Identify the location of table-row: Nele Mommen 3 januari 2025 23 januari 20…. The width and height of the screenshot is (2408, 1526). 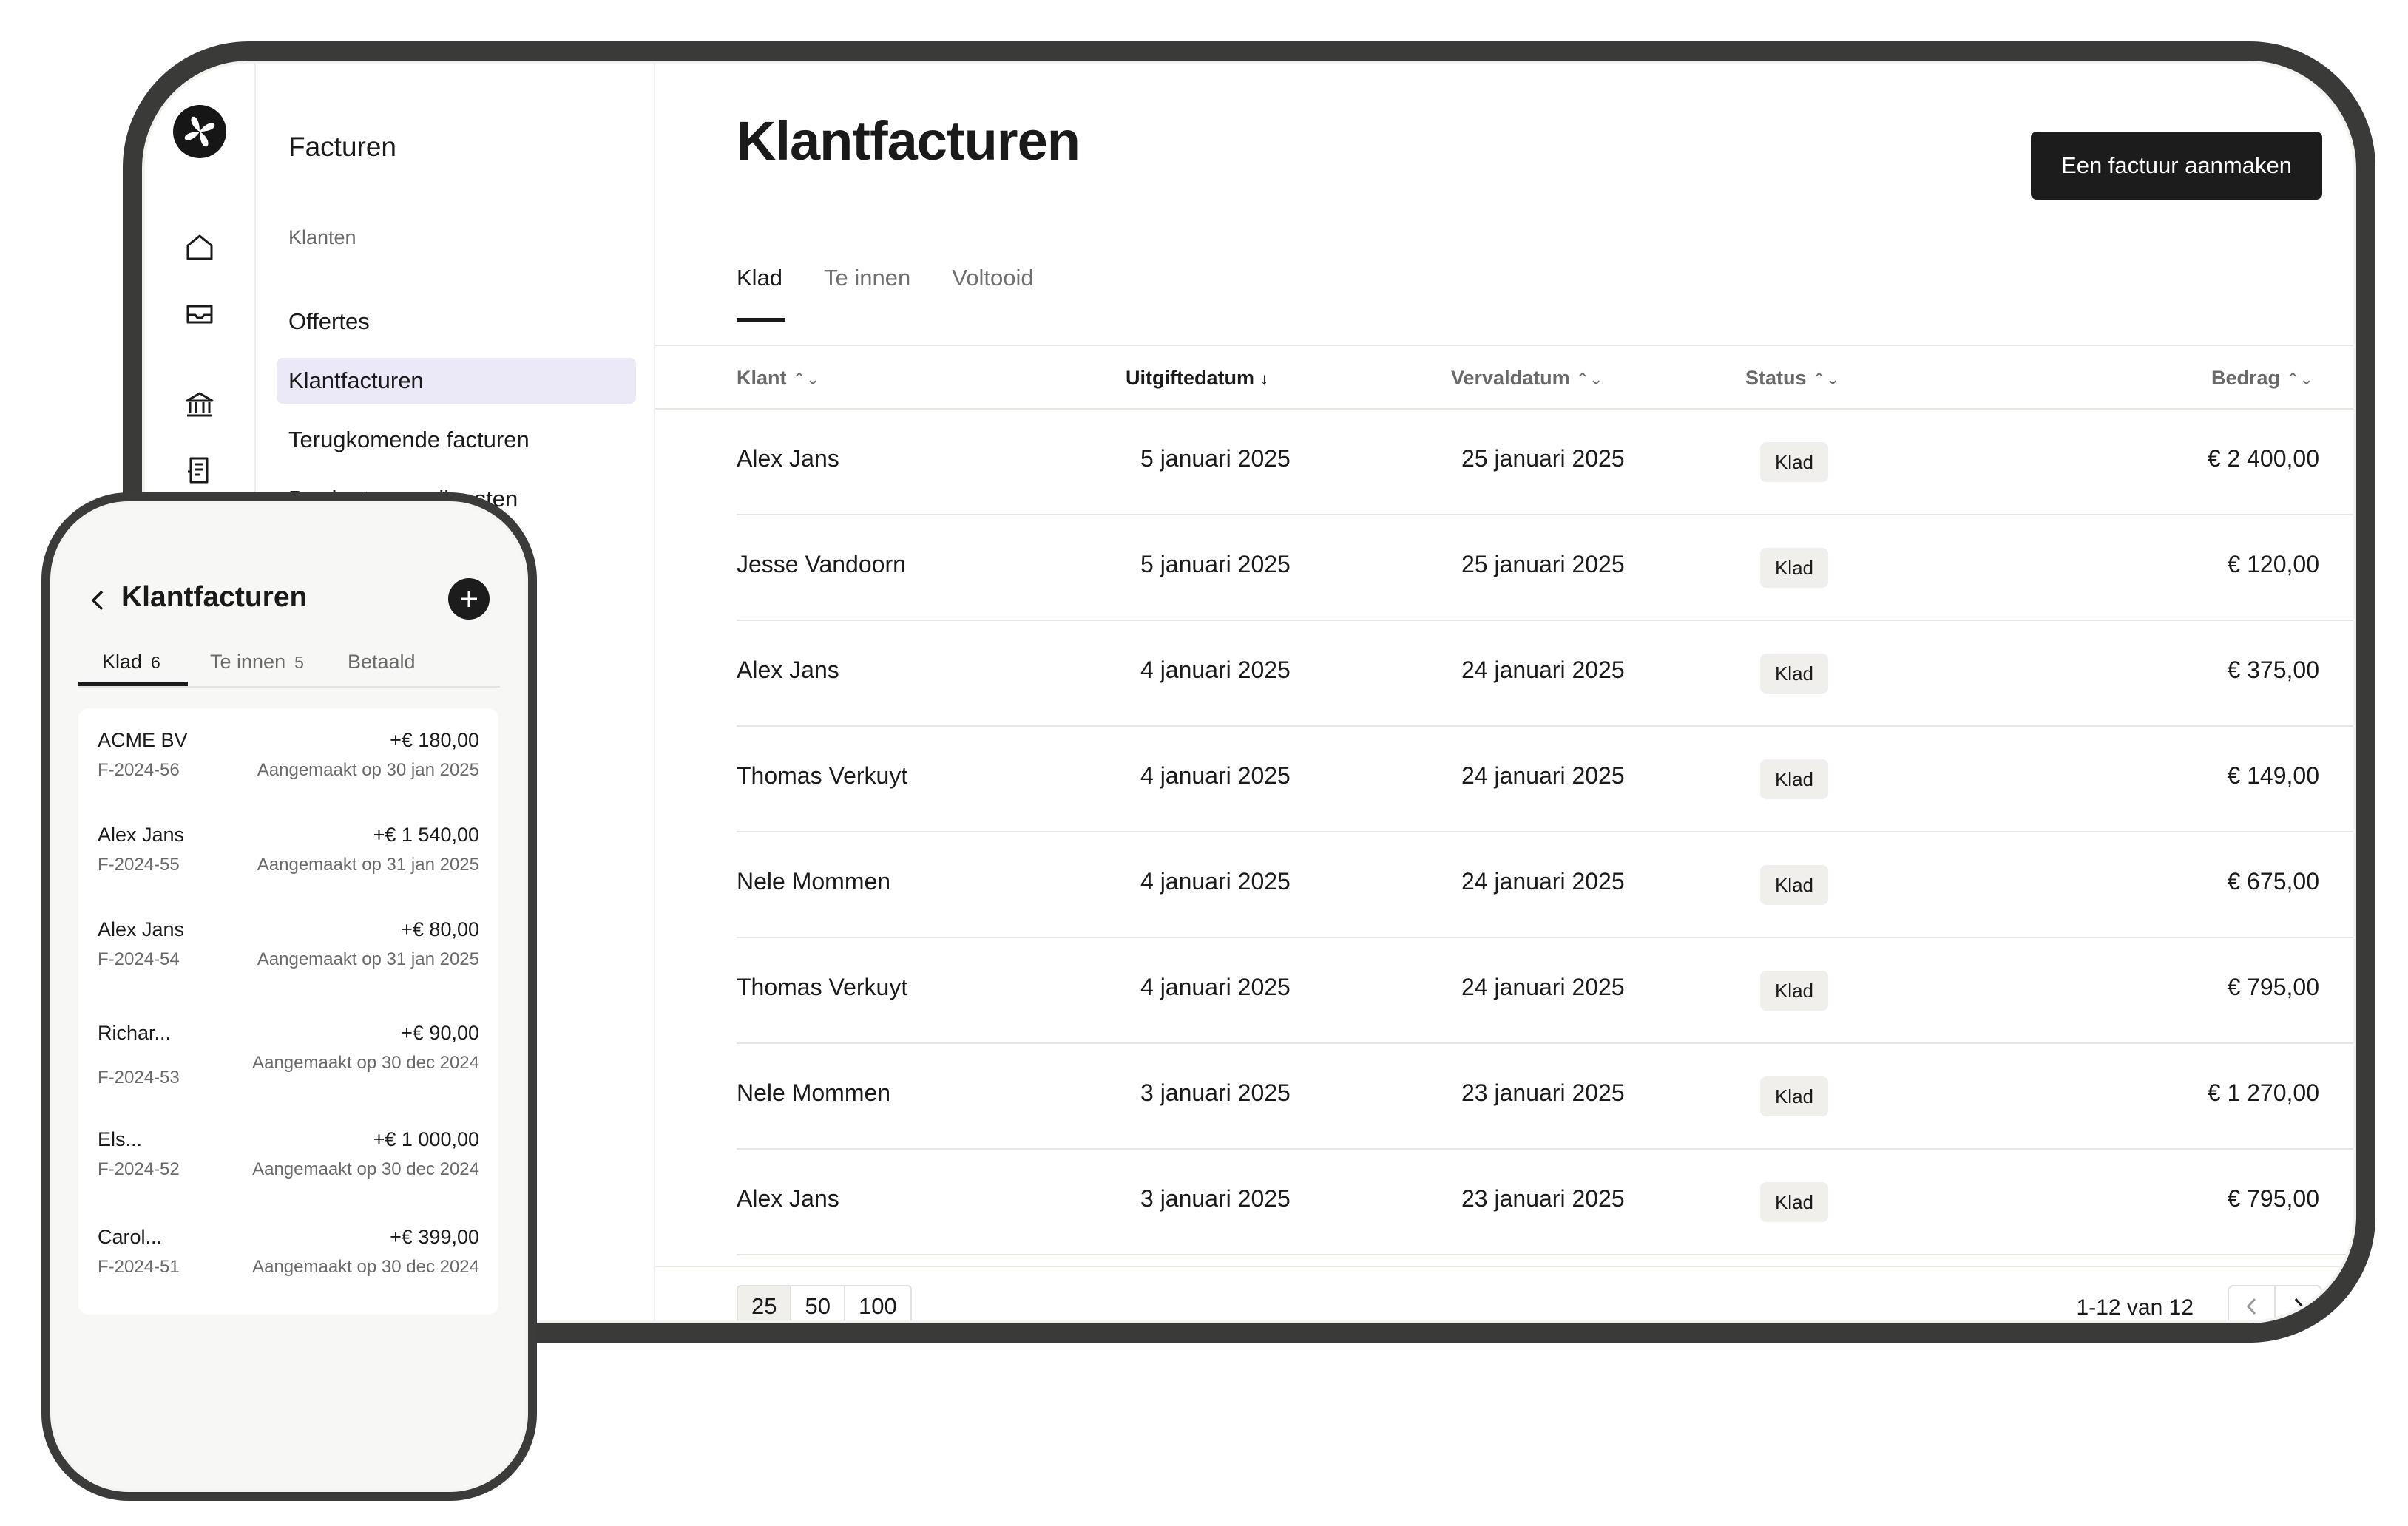
(1545, 1097).